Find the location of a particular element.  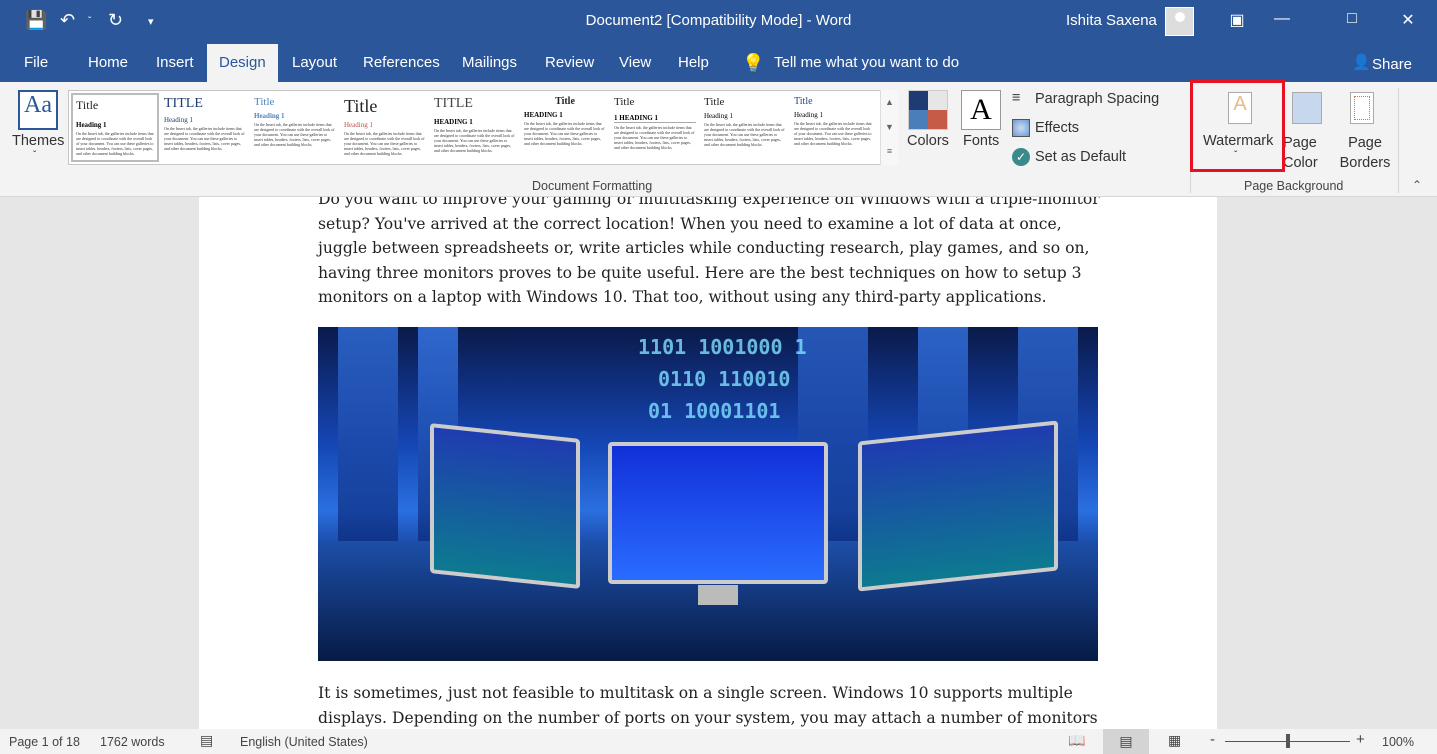

document-formatting-group-label: Document Formatting is located at coordinates (592, 186).